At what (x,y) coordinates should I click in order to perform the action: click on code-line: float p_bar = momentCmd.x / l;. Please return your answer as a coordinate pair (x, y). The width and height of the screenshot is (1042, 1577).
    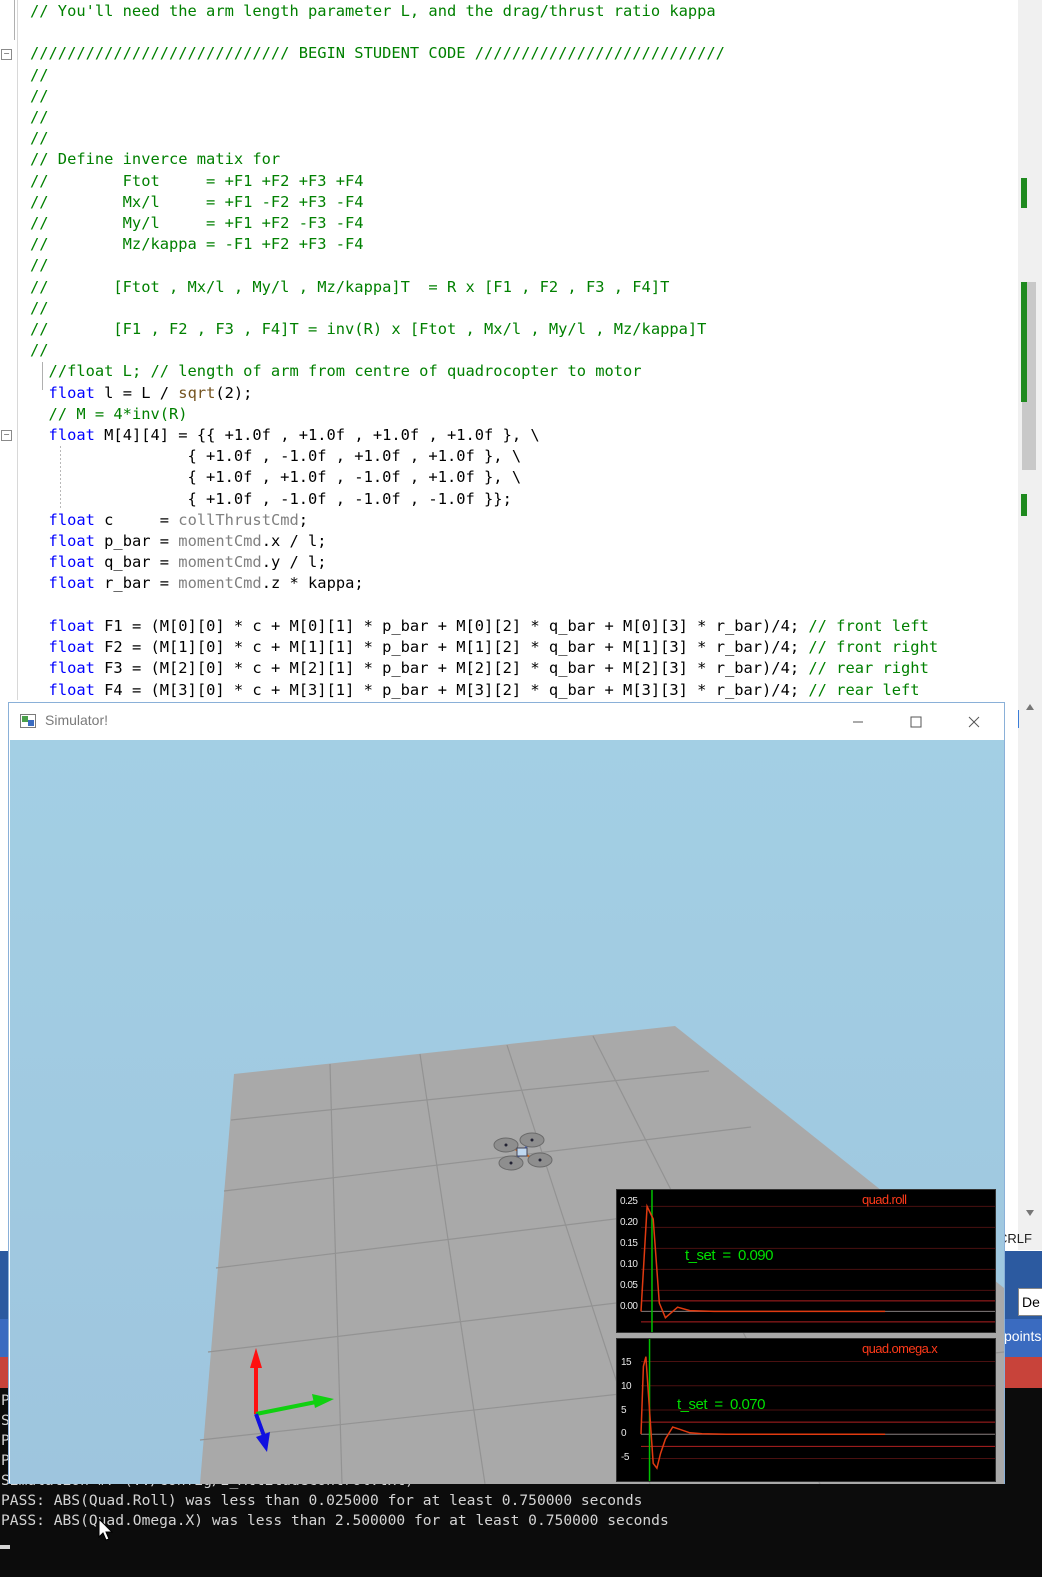
    Looking at the image, I should click on (178, 541).